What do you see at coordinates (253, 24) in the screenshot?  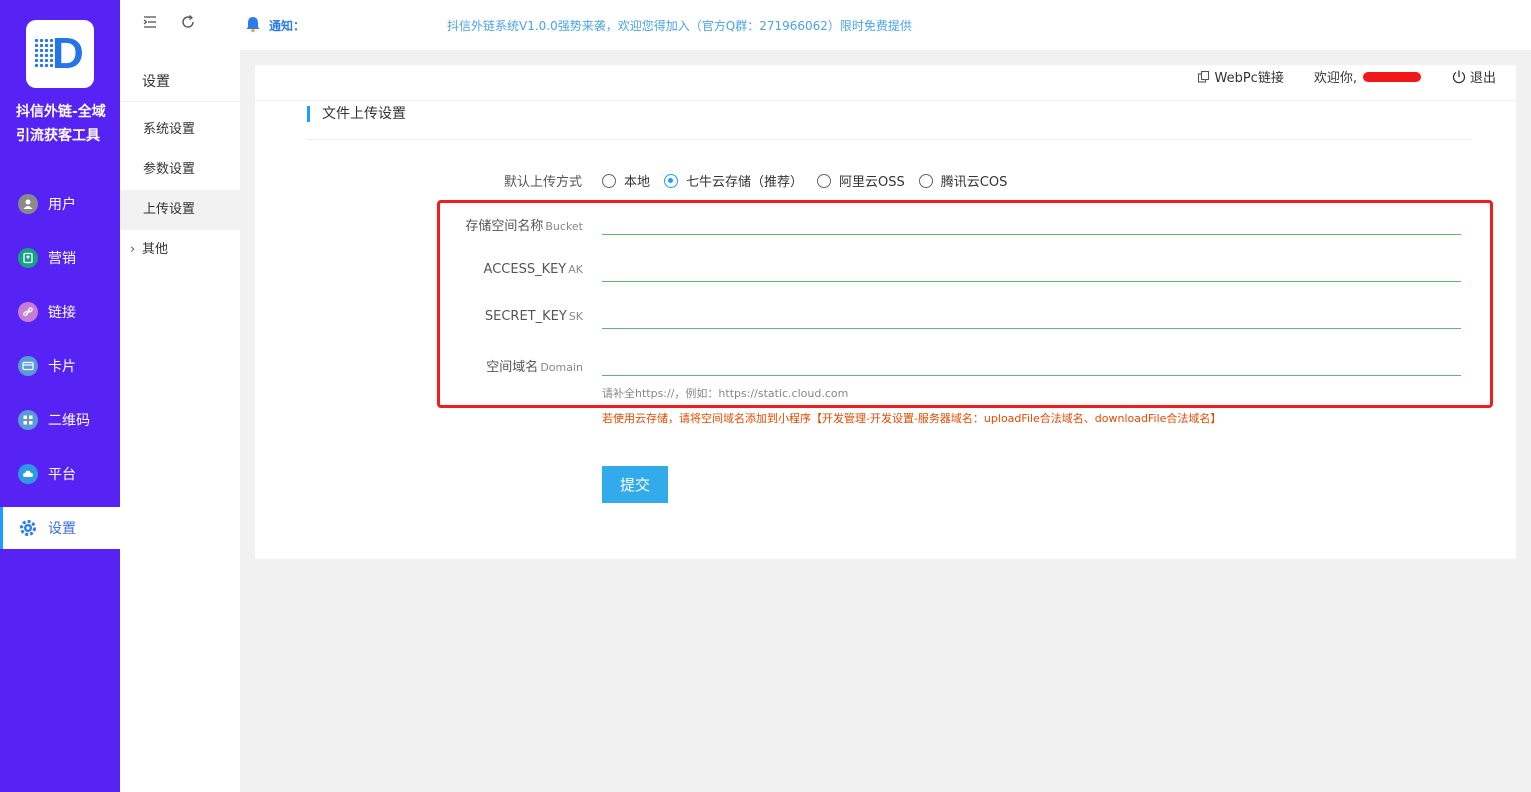 I see `bell-icon` at bounding box center [253, 24].